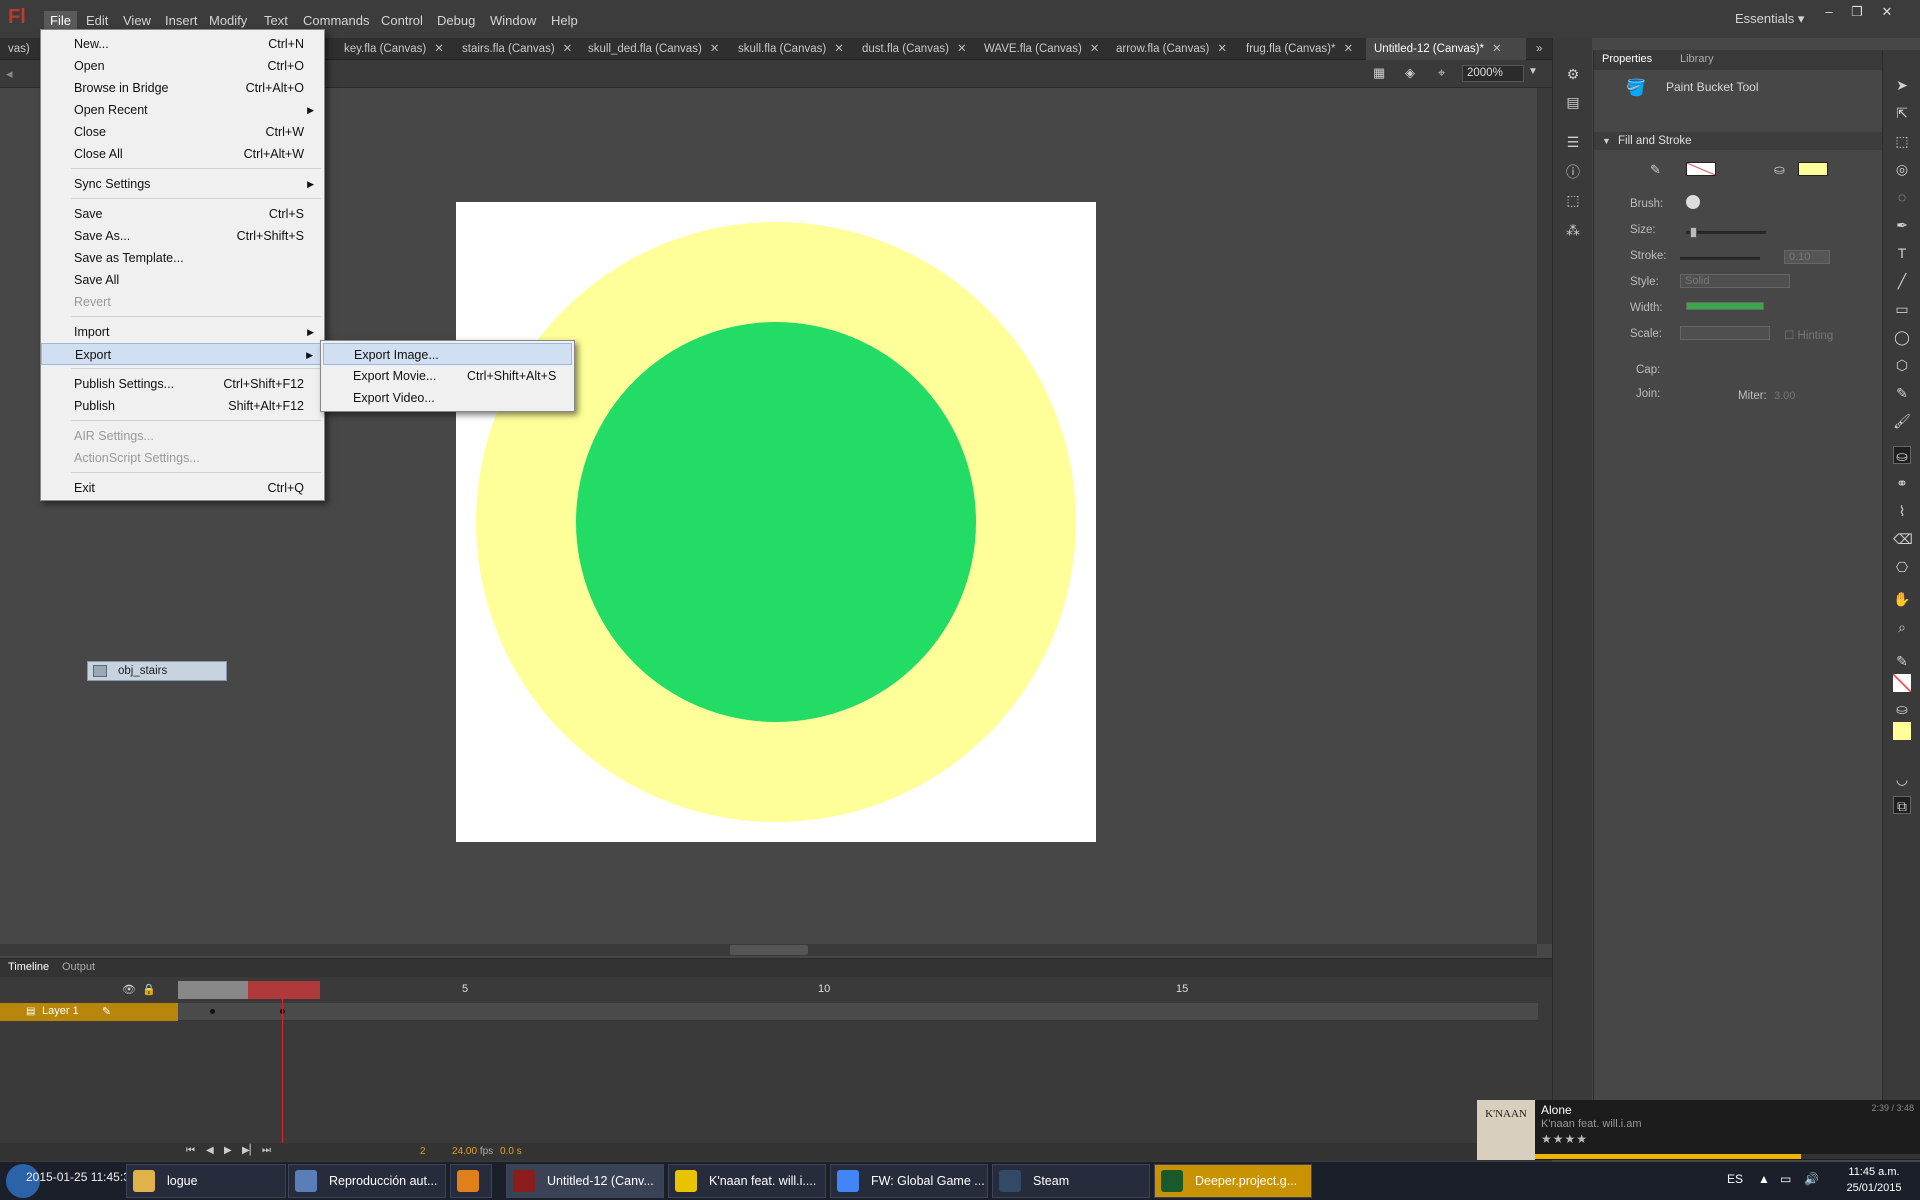  What do you see at coordinates (266, 1150) in the screenshot?
I see `last-frame-icon: ⏭` at bounding box center [266, 1150].